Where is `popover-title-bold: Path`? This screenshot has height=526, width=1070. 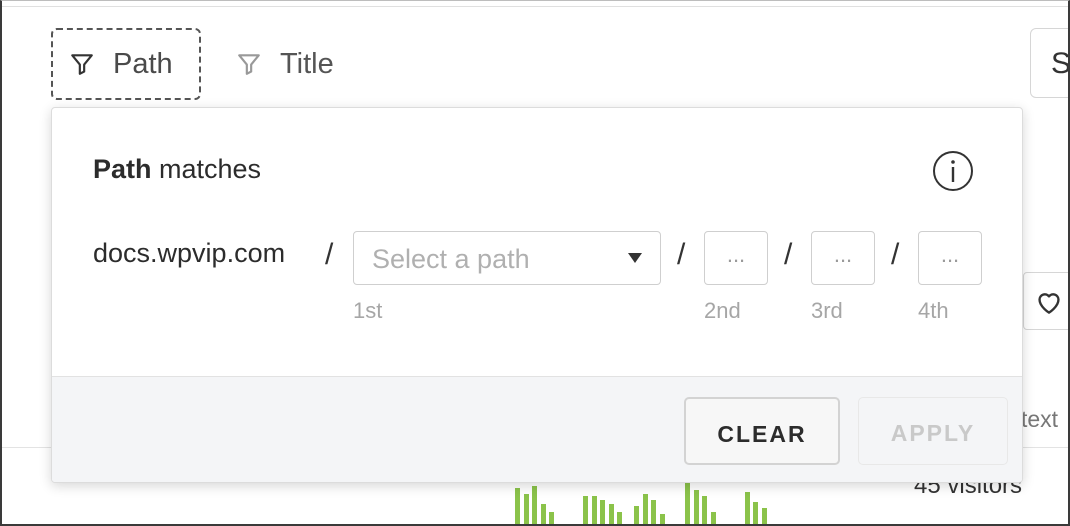
popover-title-bold: Path is located at coordinates (122, 169).